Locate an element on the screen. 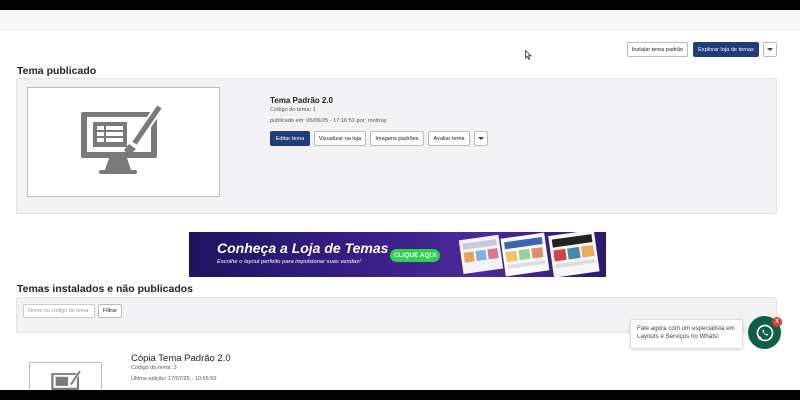 The image size is (800, 400). default-images-button: Imagens padrões is located at coordinates (397, 138).